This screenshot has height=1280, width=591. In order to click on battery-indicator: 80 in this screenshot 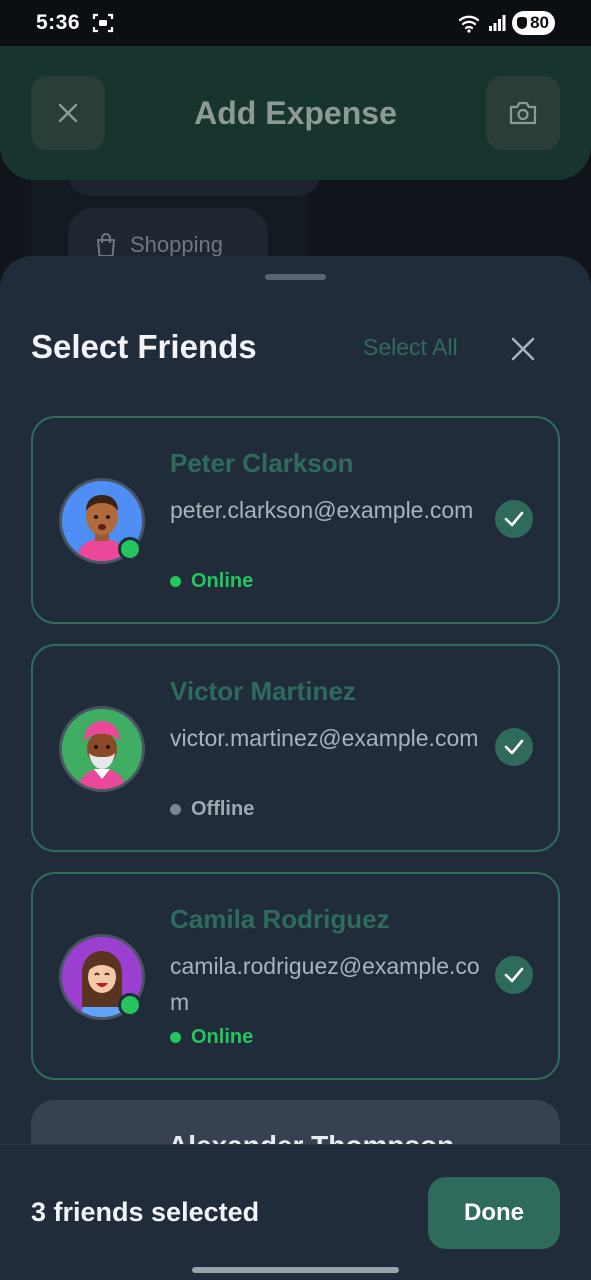, I will do `click(533, 23)`.